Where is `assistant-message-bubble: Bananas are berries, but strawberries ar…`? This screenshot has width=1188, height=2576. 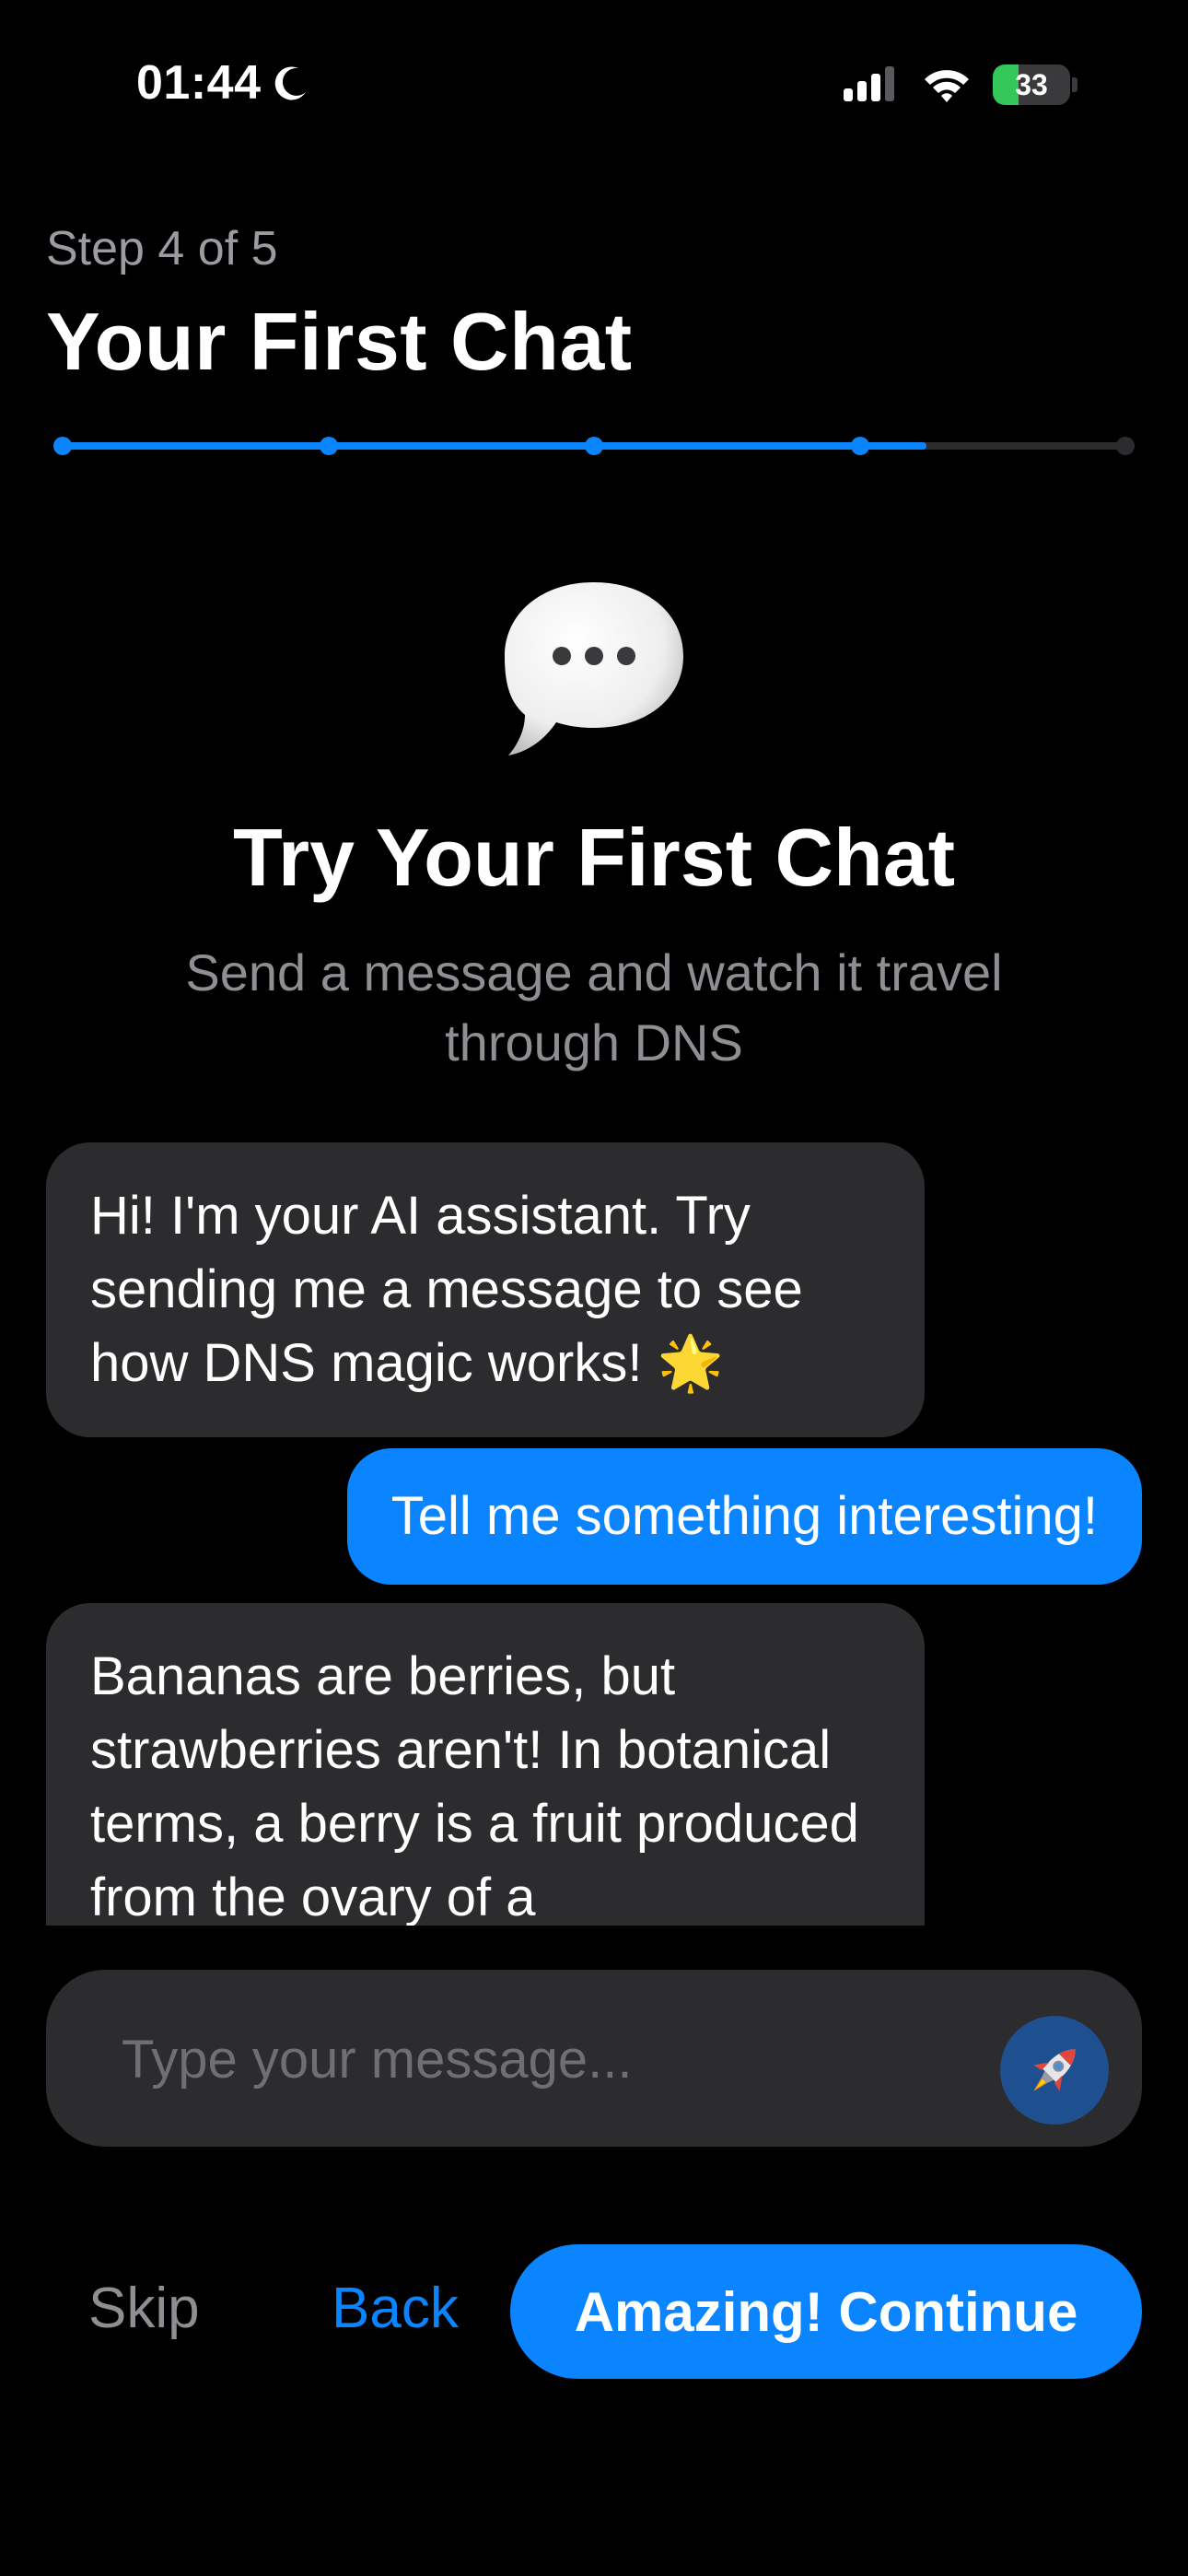 assistant-message-bubble: Bananas are berries, but strawberries ar… is located at coordinates (485, 1765).